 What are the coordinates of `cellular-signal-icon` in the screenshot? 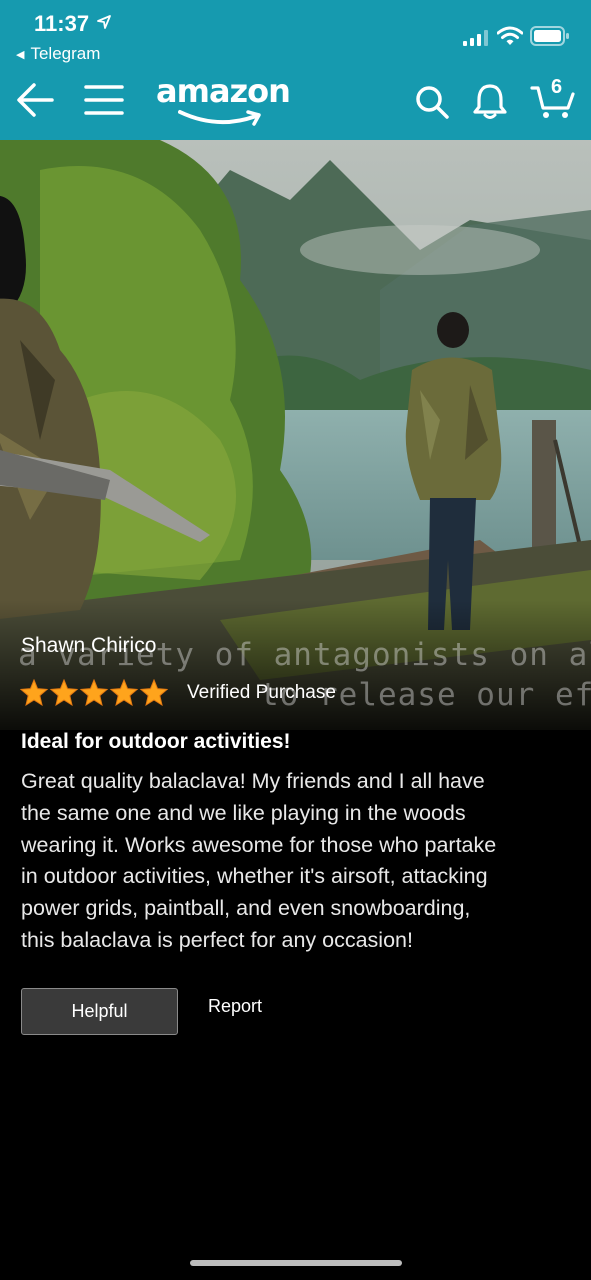 It's located at (475, 38).